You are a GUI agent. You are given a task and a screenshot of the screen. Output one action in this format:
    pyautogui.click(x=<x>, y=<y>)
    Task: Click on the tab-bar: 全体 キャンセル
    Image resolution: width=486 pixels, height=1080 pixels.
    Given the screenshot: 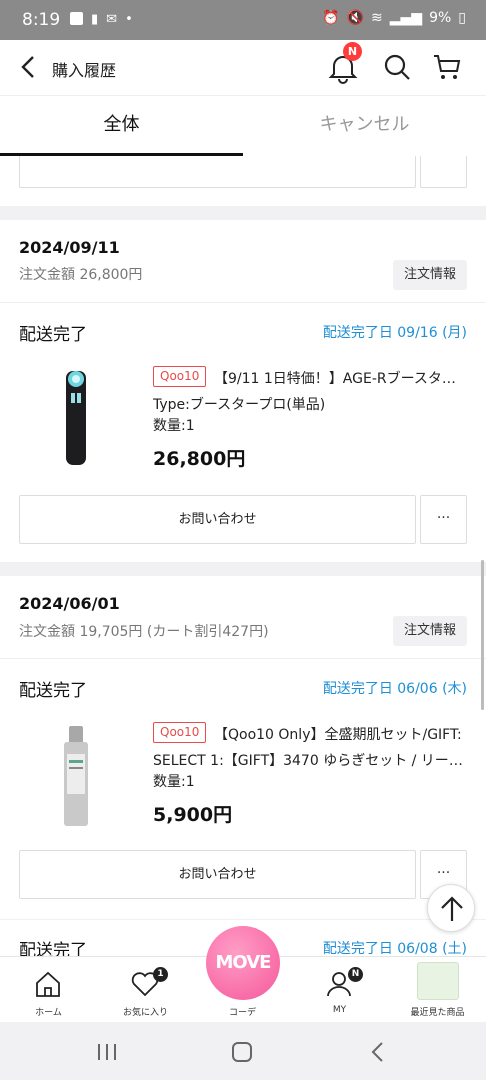 What is the action you would take?
    pyautogui.click(x=243, y=126)
    